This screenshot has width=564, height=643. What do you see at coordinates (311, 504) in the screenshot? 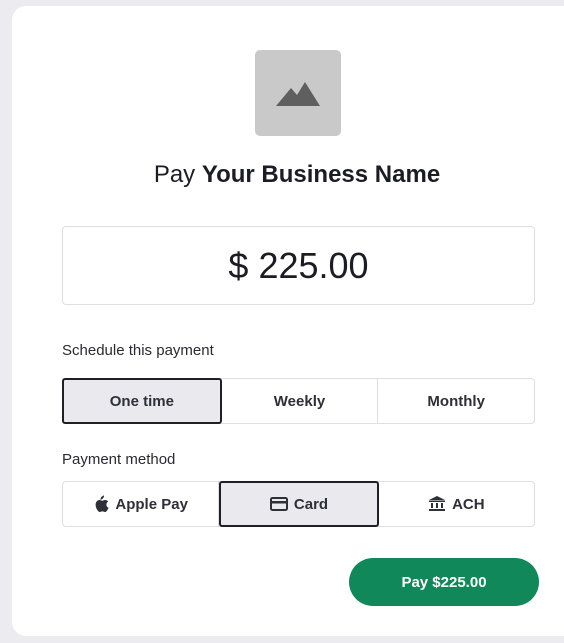
I see `method-option-label: Card` at bounding box center [311, 504].